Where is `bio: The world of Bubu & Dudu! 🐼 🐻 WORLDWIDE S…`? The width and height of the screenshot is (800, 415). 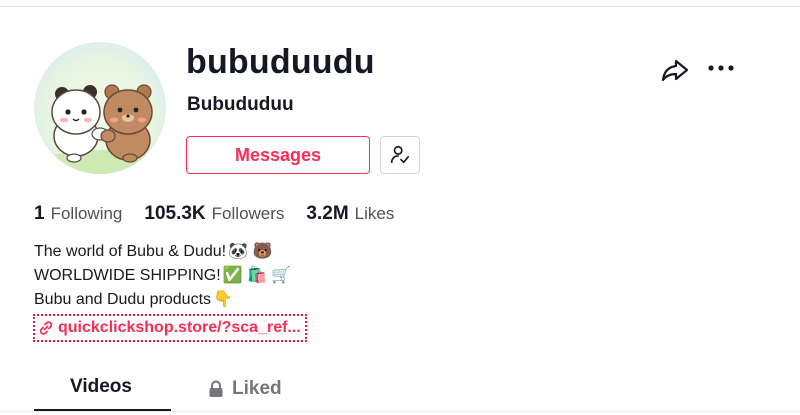 bio: The world of Bubu & Dudu! 🐼 🐻 WORLDWIDE S… is located at coordinates (162, 276).